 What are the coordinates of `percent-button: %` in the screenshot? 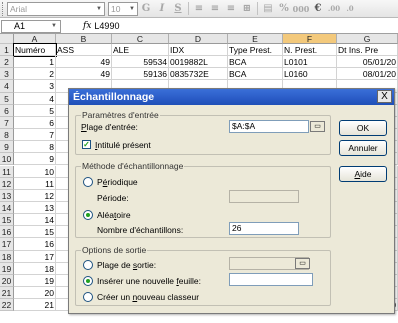 It's located at (284, 8).